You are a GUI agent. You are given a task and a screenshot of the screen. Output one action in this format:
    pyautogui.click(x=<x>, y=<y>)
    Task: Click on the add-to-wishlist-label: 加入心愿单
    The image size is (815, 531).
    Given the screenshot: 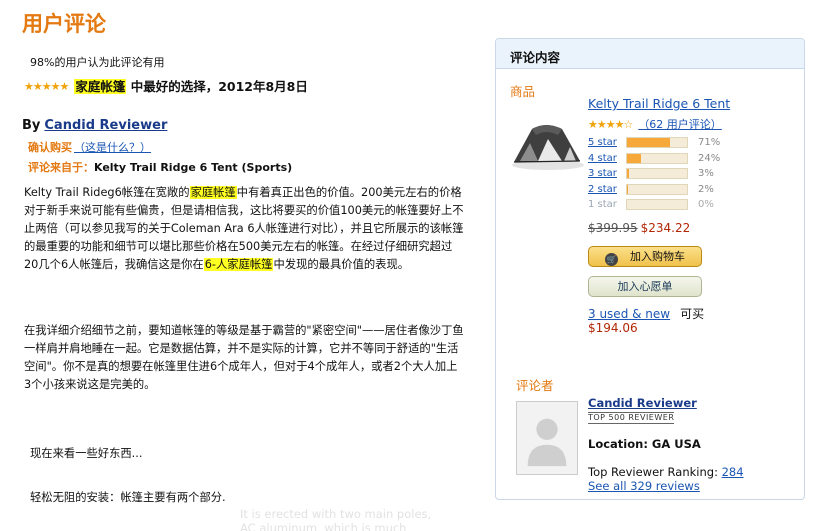 What is the action you would take?
    pyautogui.click(x=645, y=286)
    